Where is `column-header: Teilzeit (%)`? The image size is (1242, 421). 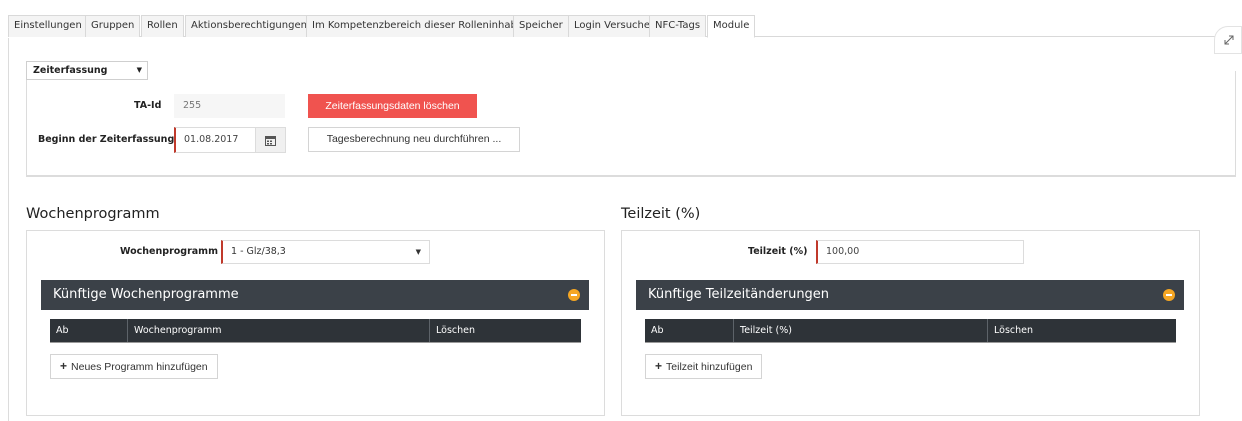 column-header: Teilzeit (%) is located at coordinates (860, 330).